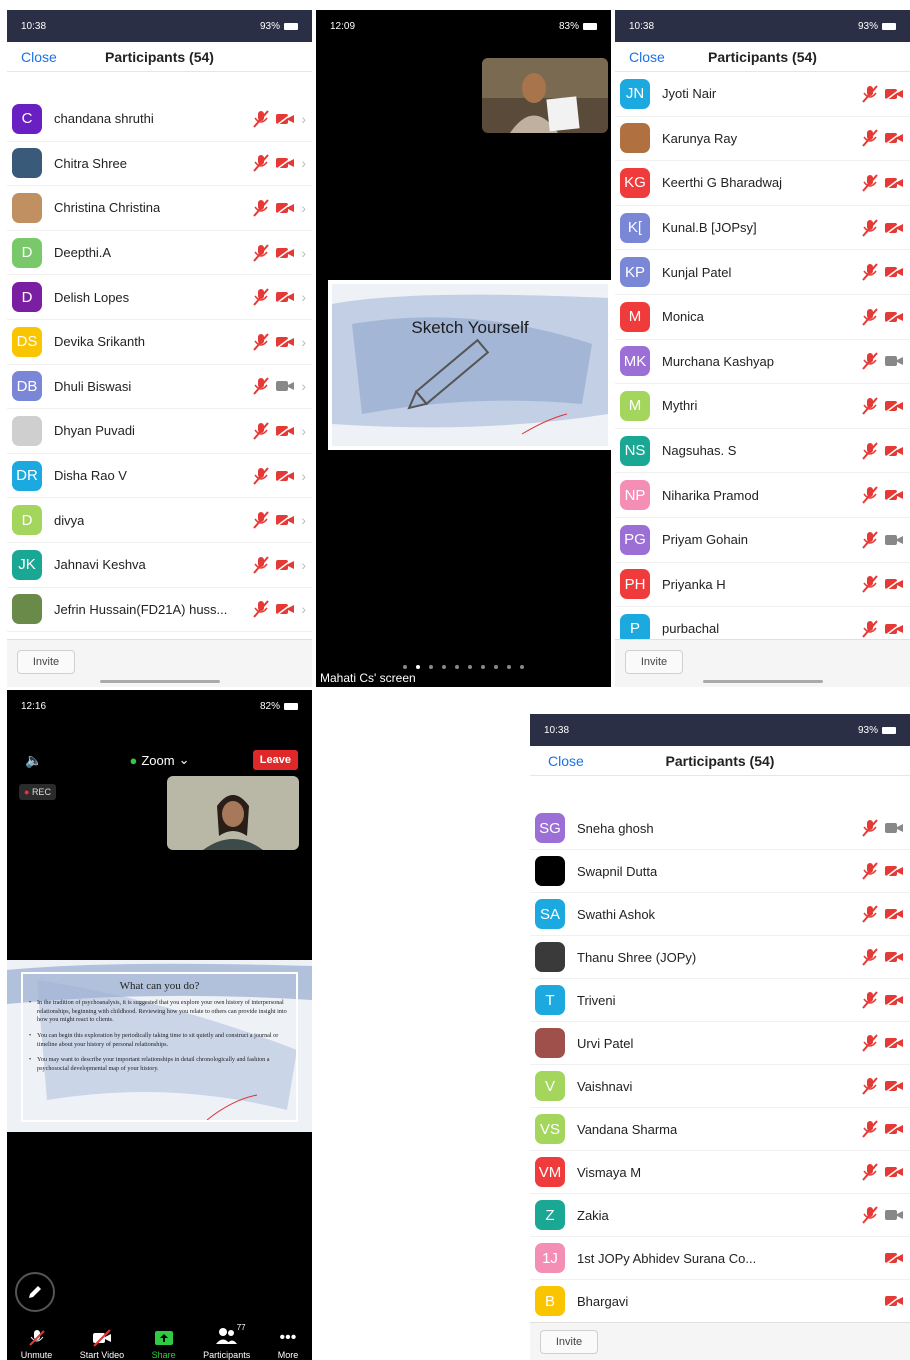  Describe the element at coordinates (550, 1258) in the screenshot. I see `avatar: 1J` at that location.